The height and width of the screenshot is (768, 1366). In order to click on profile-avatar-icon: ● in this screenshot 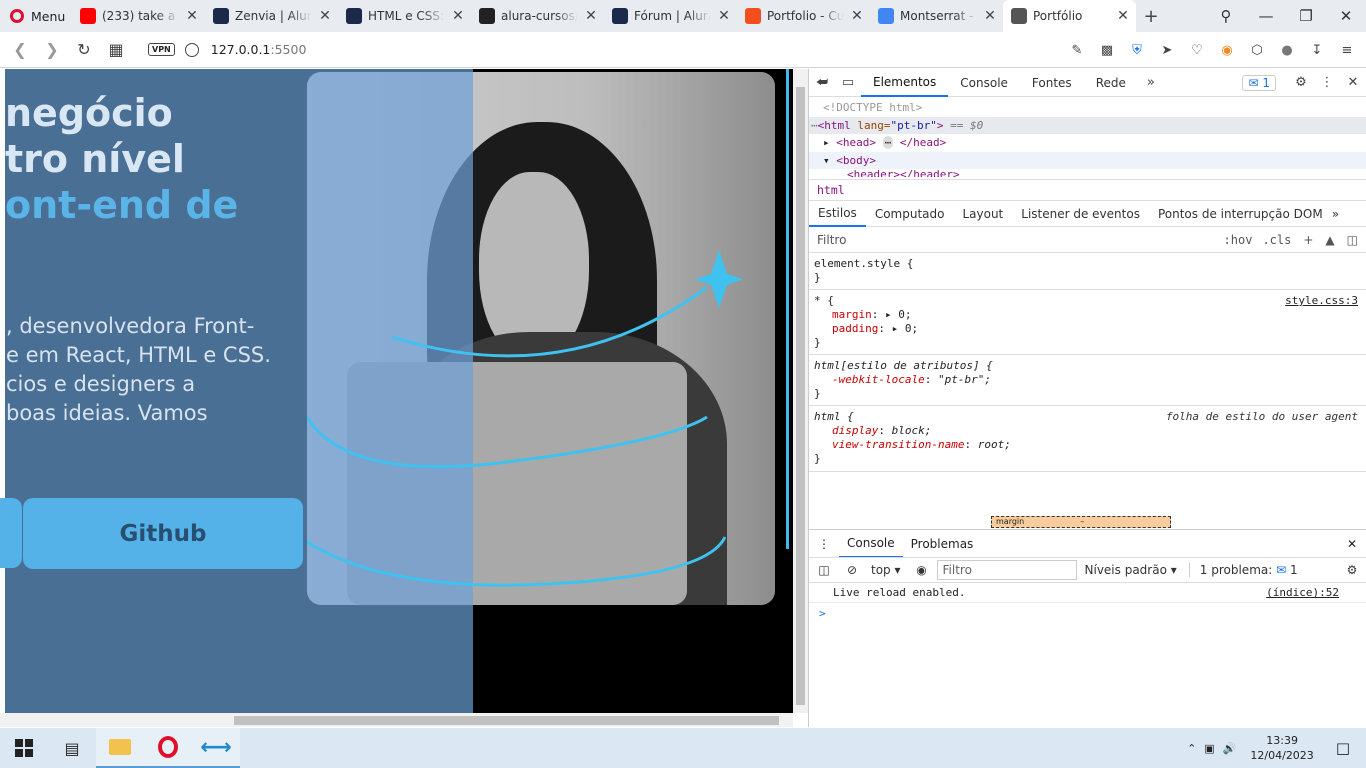, I will do `click(1287, 50)`.